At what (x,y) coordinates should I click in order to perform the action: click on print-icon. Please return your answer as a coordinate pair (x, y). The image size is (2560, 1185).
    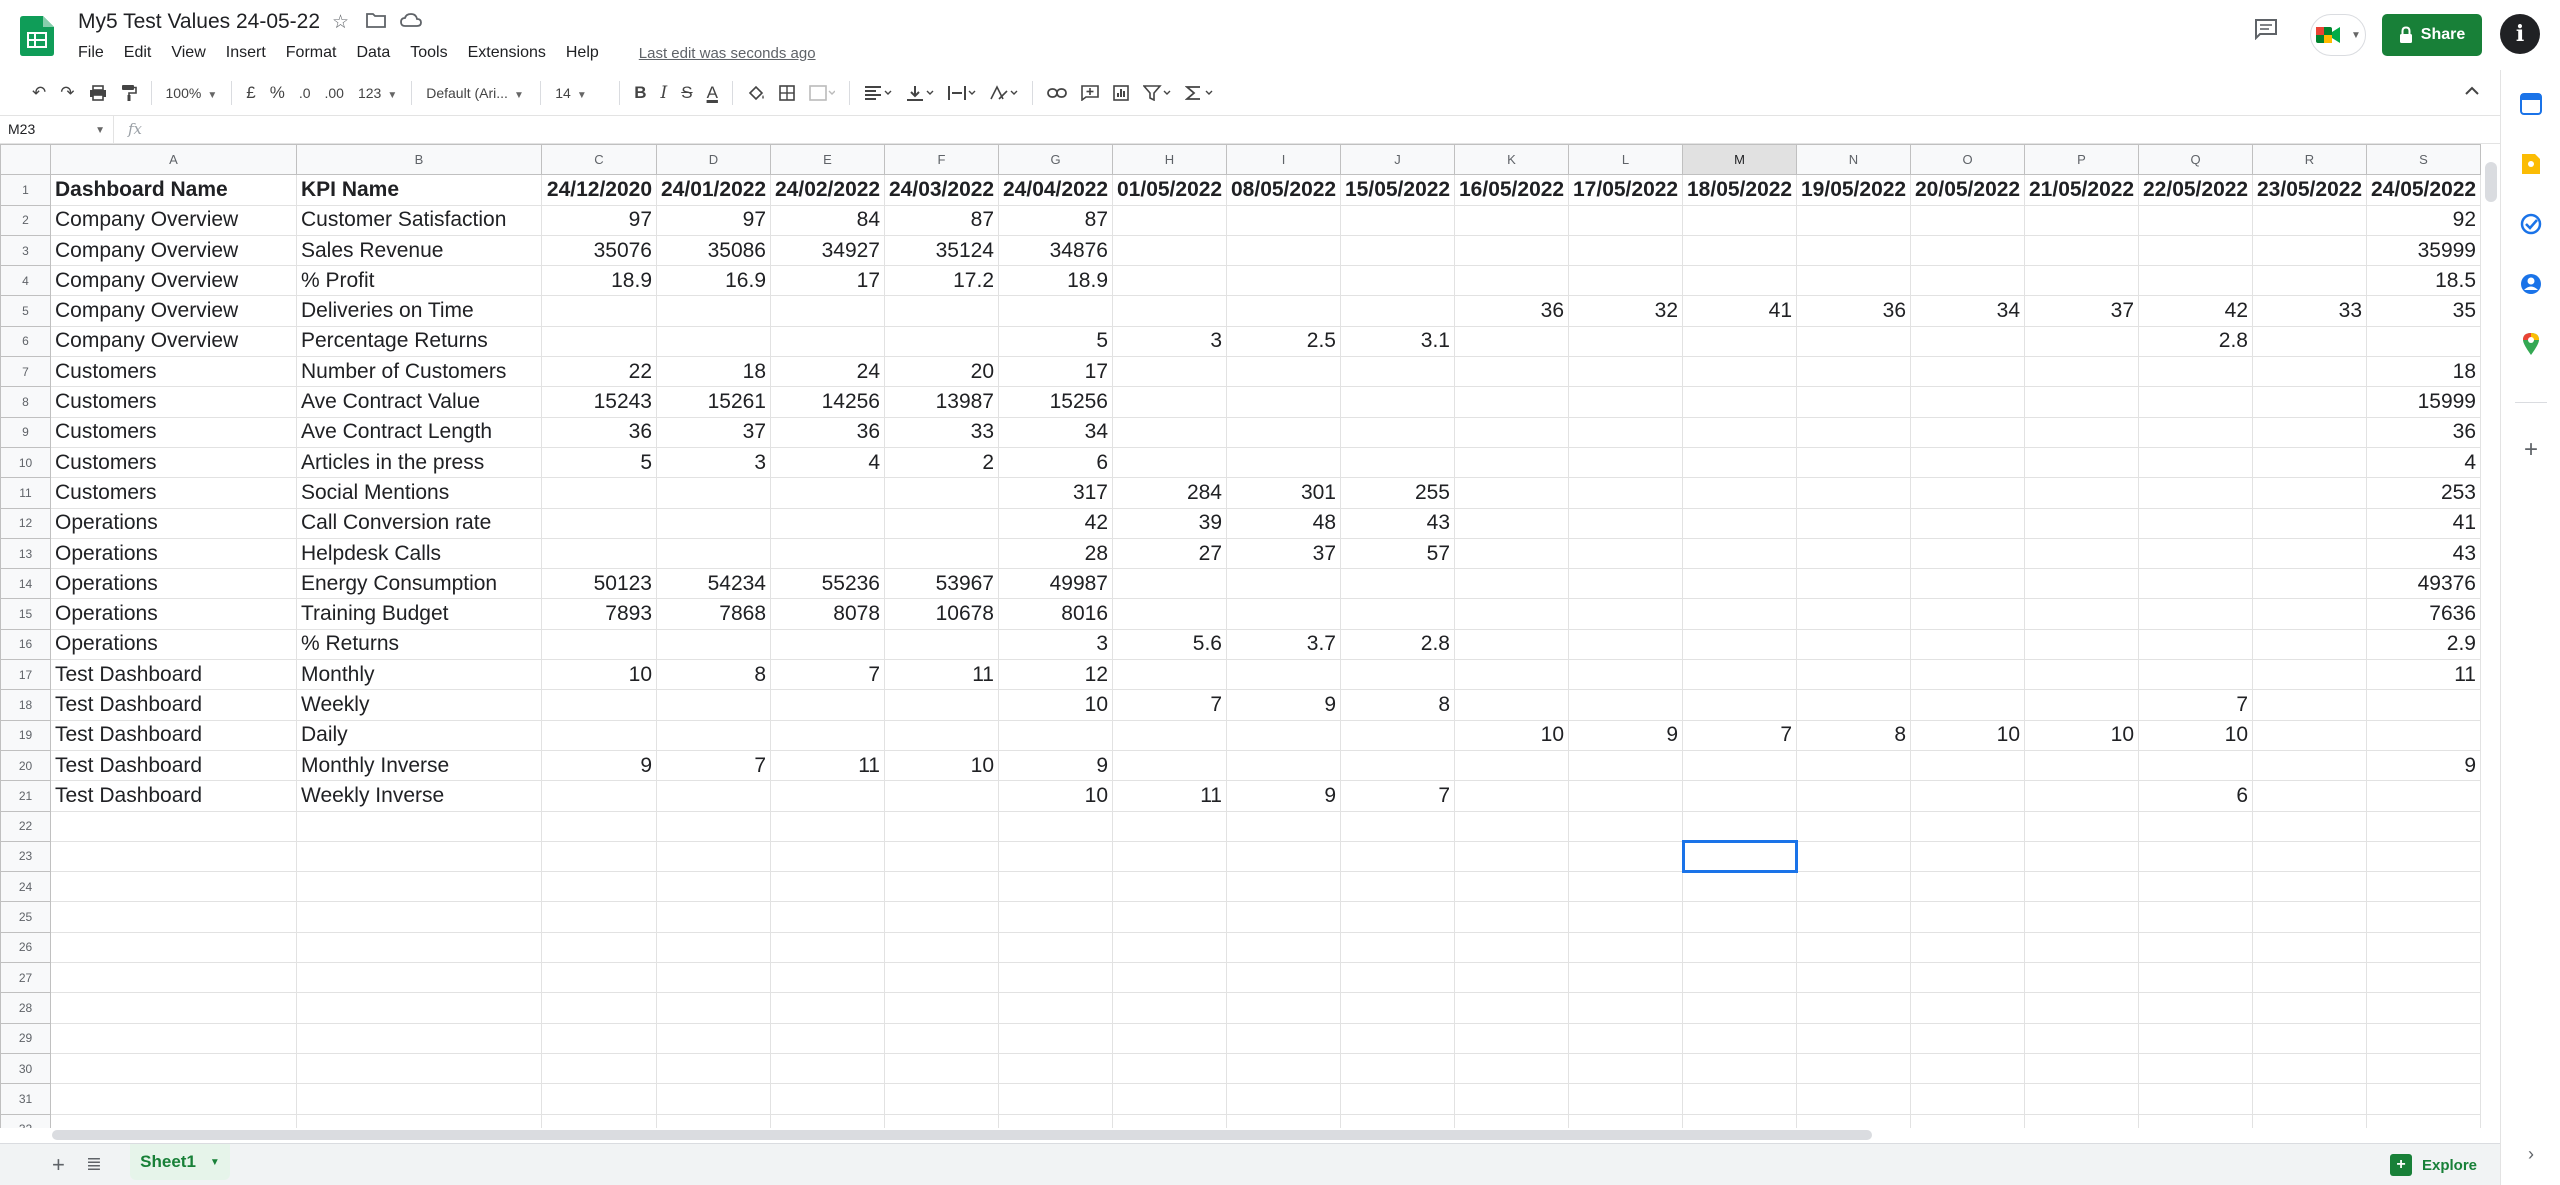
    Looking at the image, I should click on (98, 92).